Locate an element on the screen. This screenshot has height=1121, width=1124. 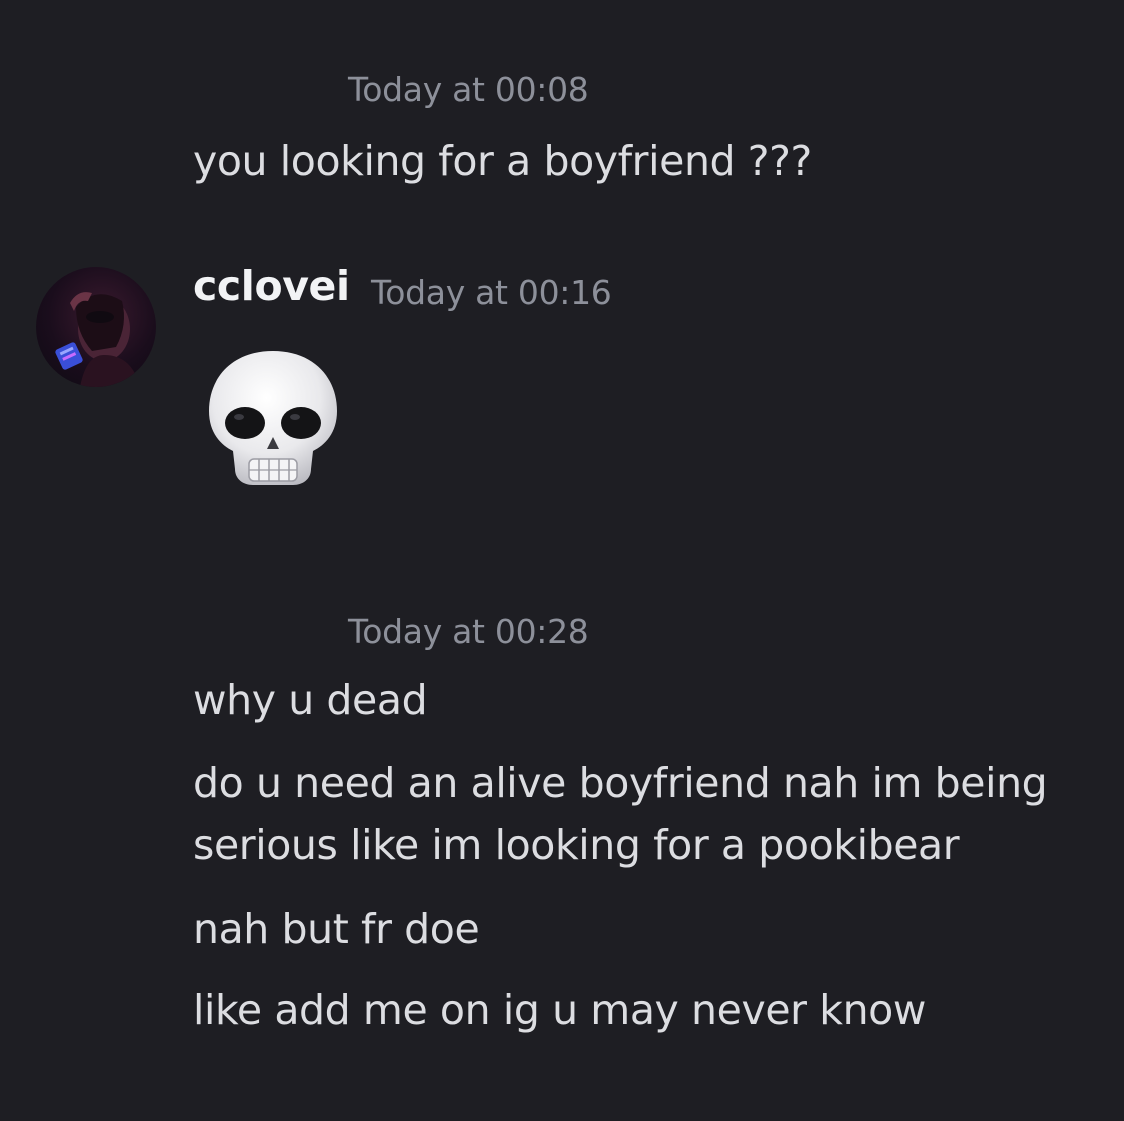
avatar-image is located at coordinates (97, 339).